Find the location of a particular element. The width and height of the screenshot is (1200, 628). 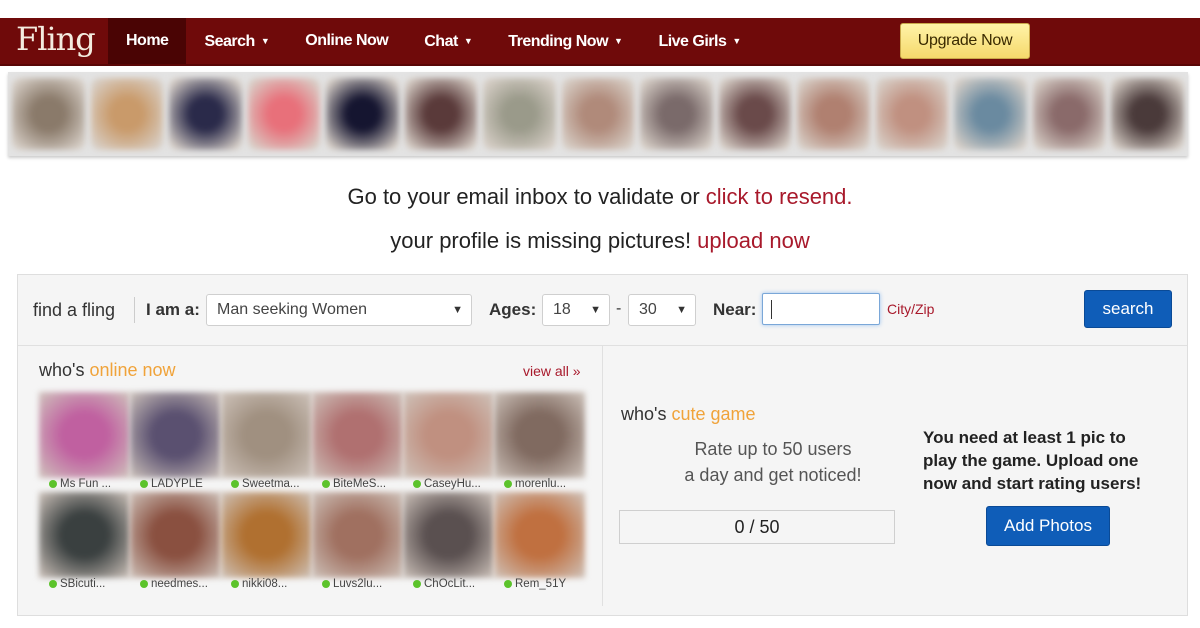

age-min-select: 18 ▼ is located at coordinates (576, 310).